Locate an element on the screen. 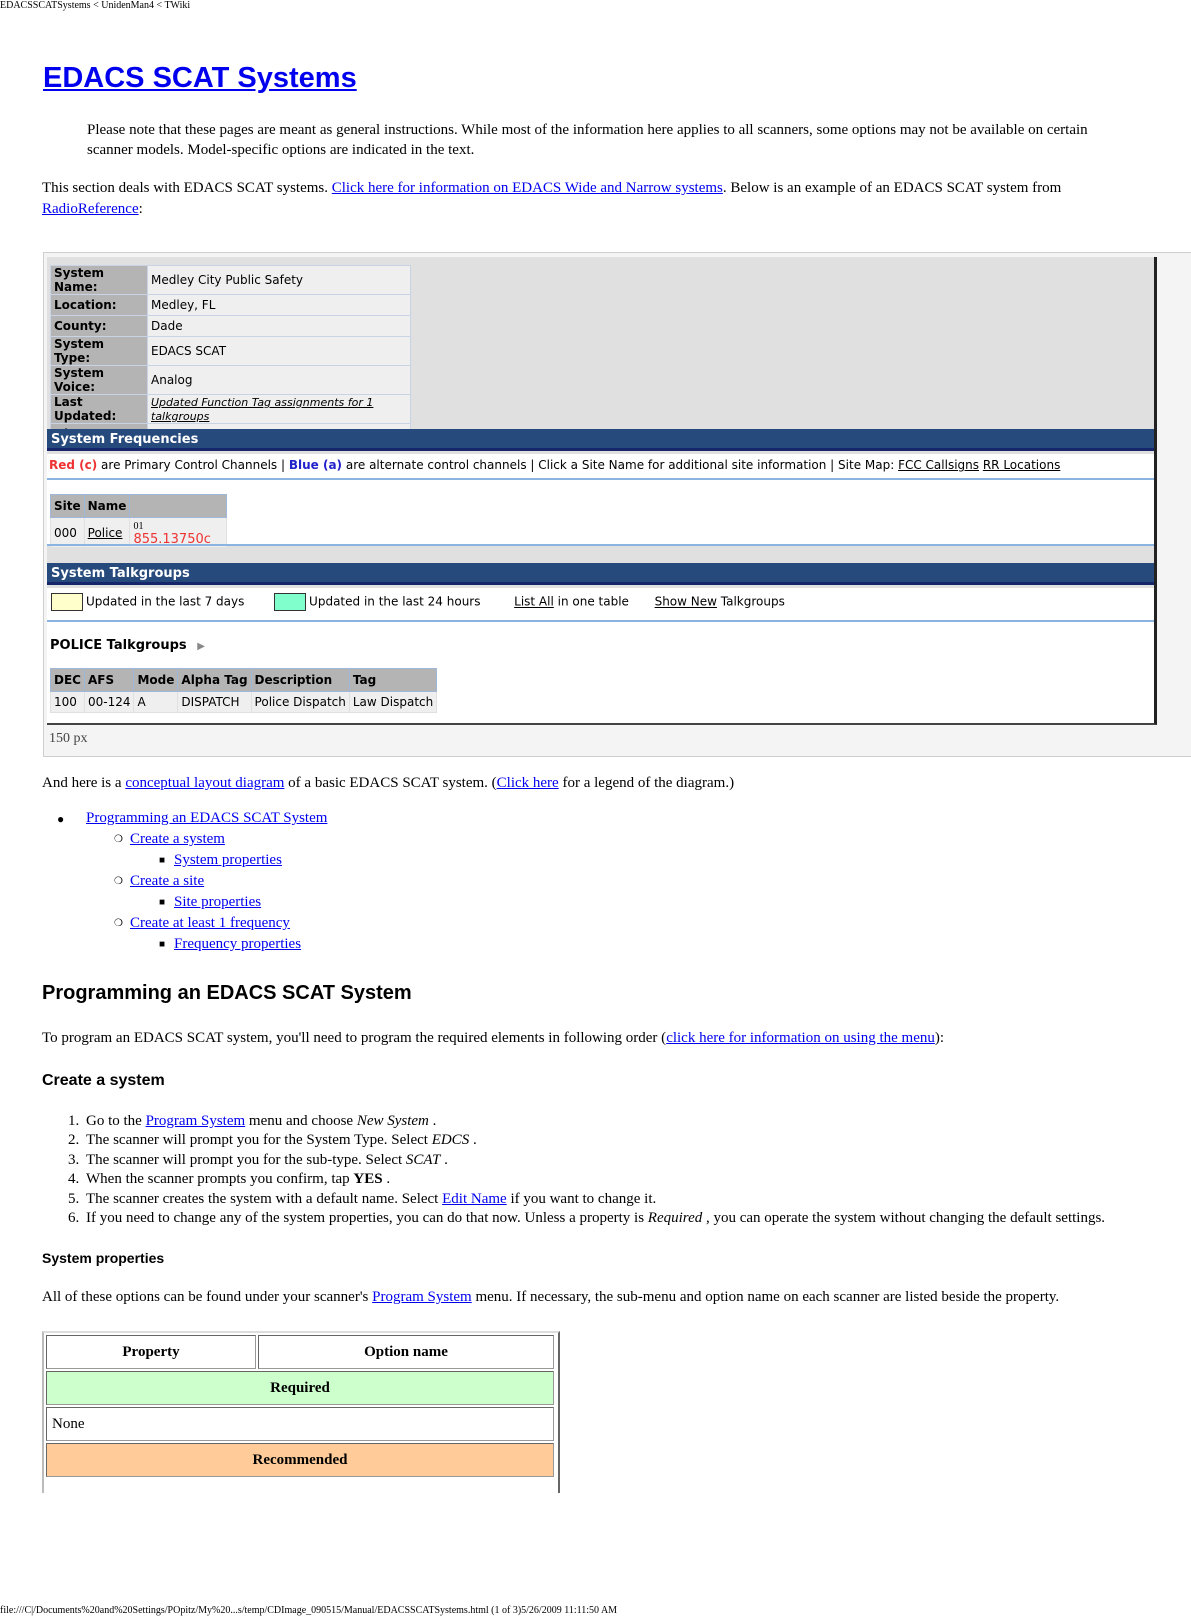  column-header: Mode is located at coordinates (156, 680).